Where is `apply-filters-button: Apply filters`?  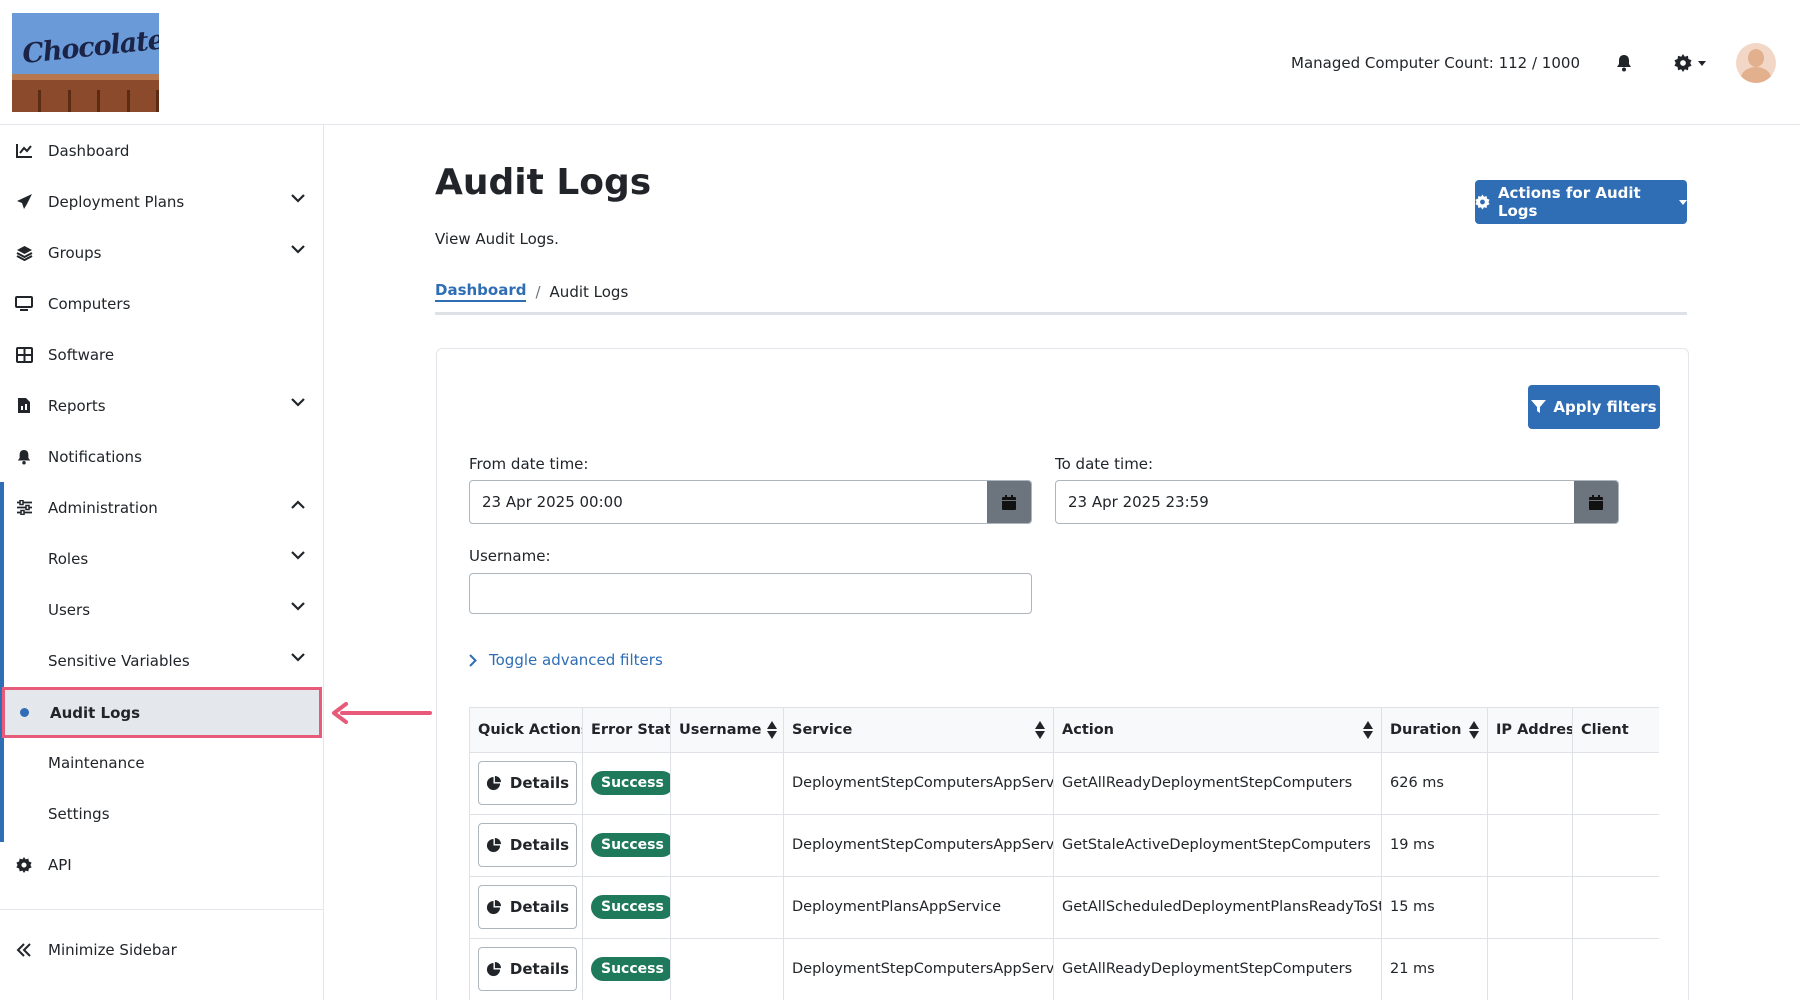 apply-filters-button: Apply filters is located at coordinates (1594, 407).